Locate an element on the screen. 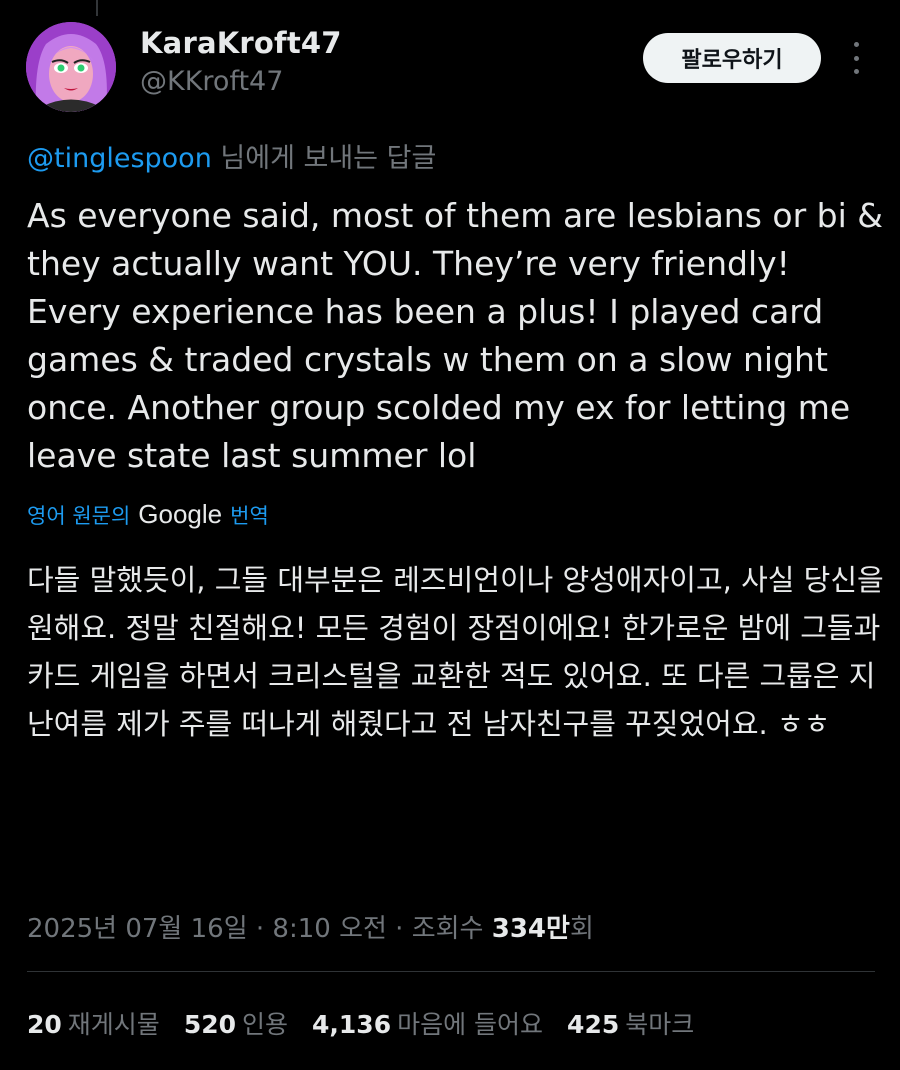 The image size is (900, 1070). stat-number: 520 is located at coordinates (209, 1024).